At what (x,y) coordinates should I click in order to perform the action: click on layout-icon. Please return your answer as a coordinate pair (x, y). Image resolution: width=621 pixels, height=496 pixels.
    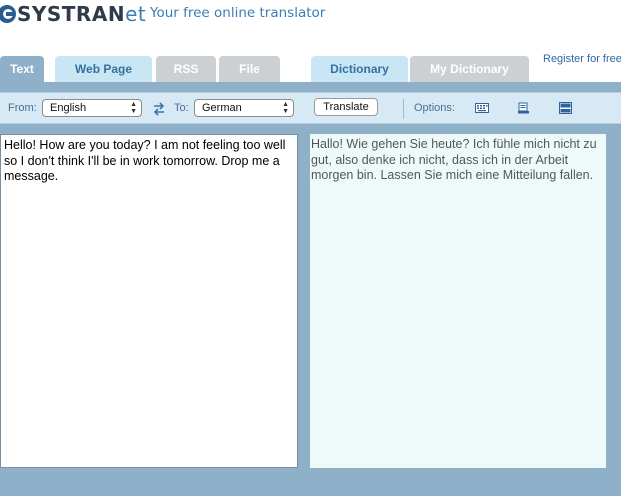
    Looking at the image, I should click on (566, 108).